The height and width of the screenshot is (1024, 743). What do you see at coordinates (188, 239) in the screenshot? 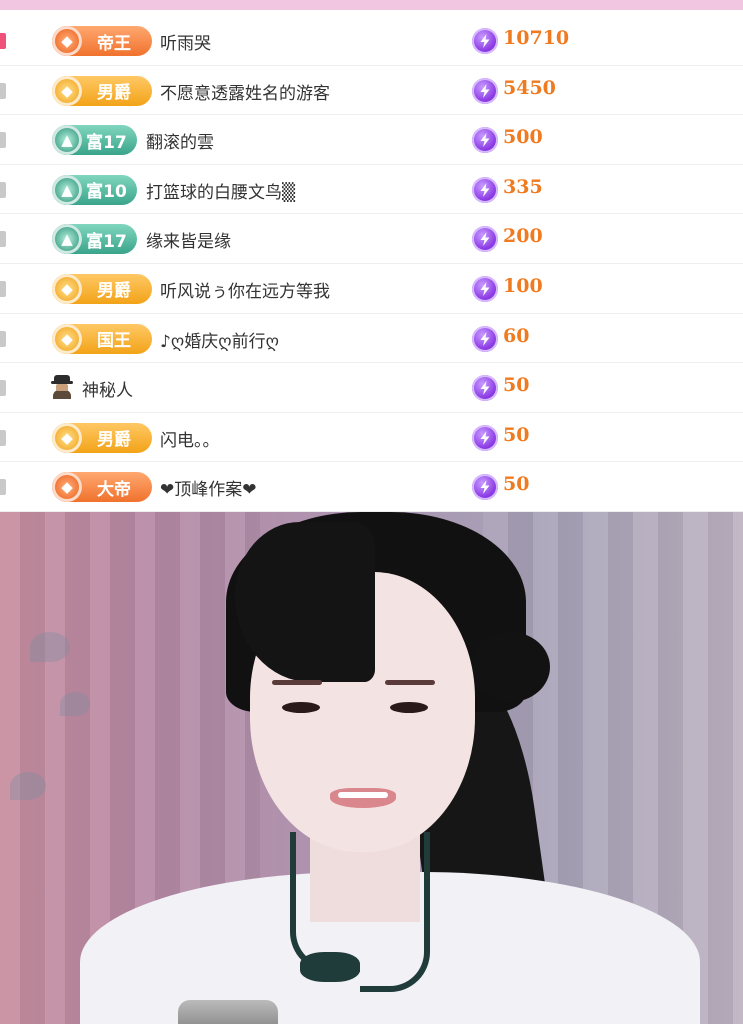
I see `username: 缘来皆是缘` at bounding box center [188, 239].